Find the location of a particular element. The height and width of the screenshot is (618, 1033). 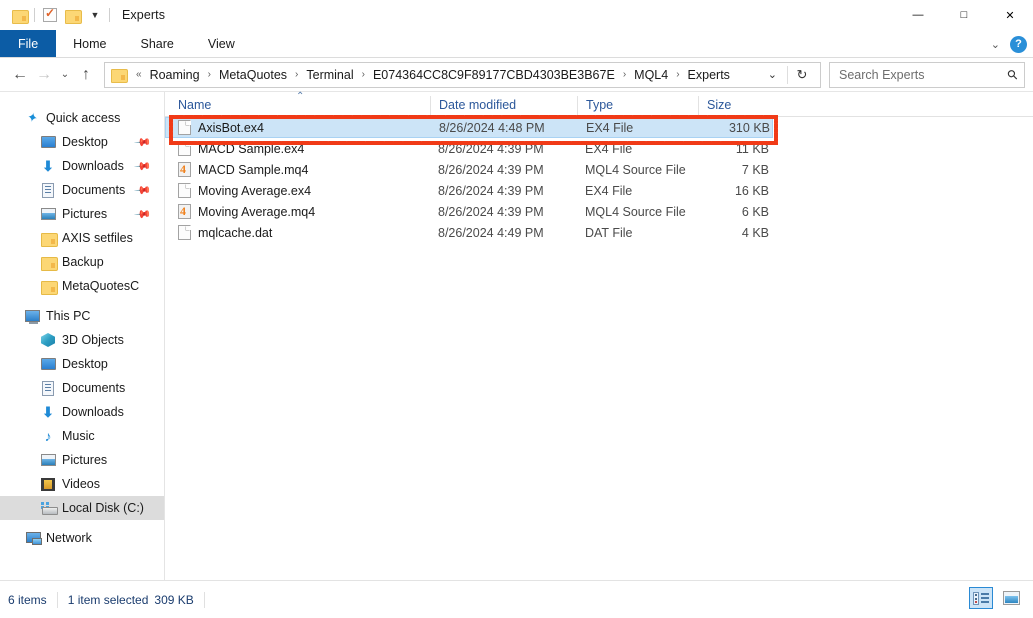

chevron-down-icon: ⌄ is located at coordinates (995, 44).